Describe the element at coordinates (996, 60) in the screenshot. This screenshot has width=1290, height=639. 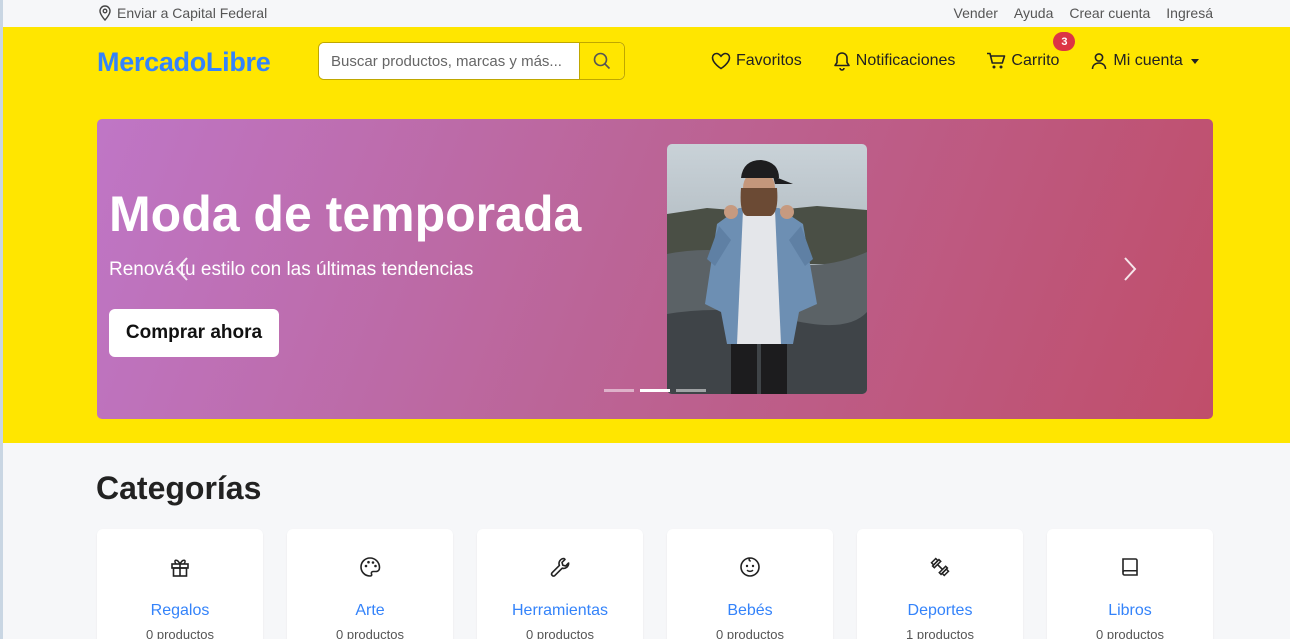
I see `cart-icon` at that location.